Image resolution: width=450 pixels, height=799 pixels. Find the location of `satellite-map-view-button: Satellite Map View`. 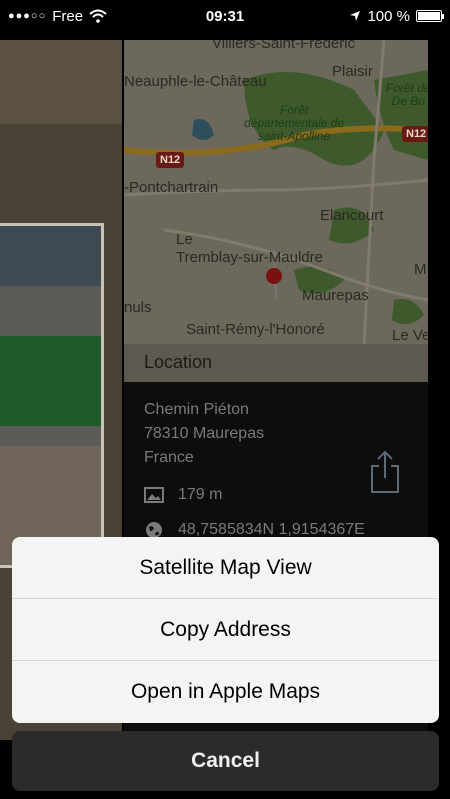

satellite-map-view-button: Satellite Map View is located at coordinates (225, 568).